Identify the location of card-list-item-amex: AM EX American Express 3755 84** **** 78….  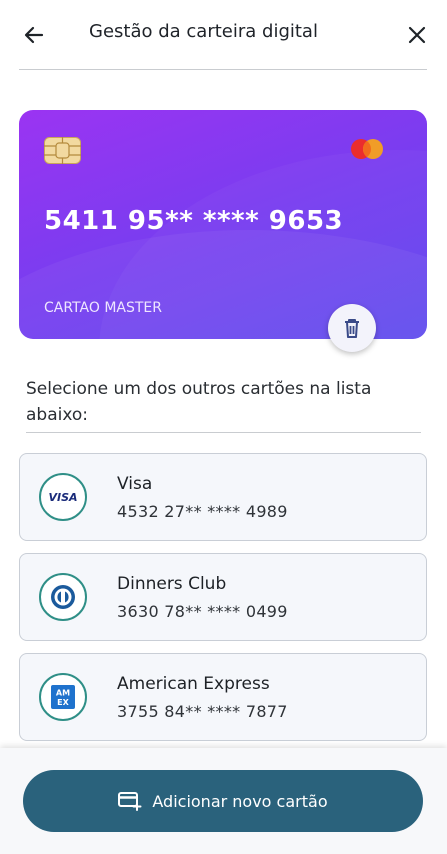
(223, 697).